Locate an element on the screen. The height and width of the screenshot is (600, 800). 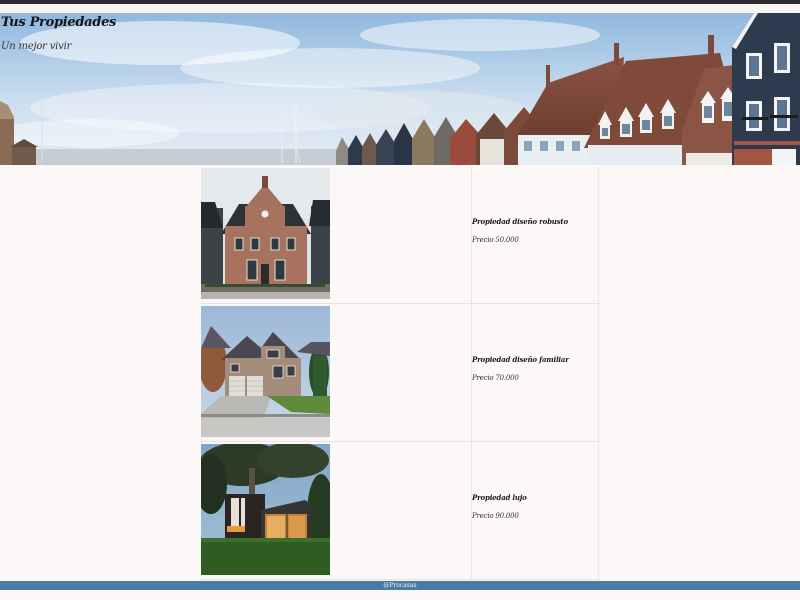
brick-house-photo is located at coordinates (265, 233).